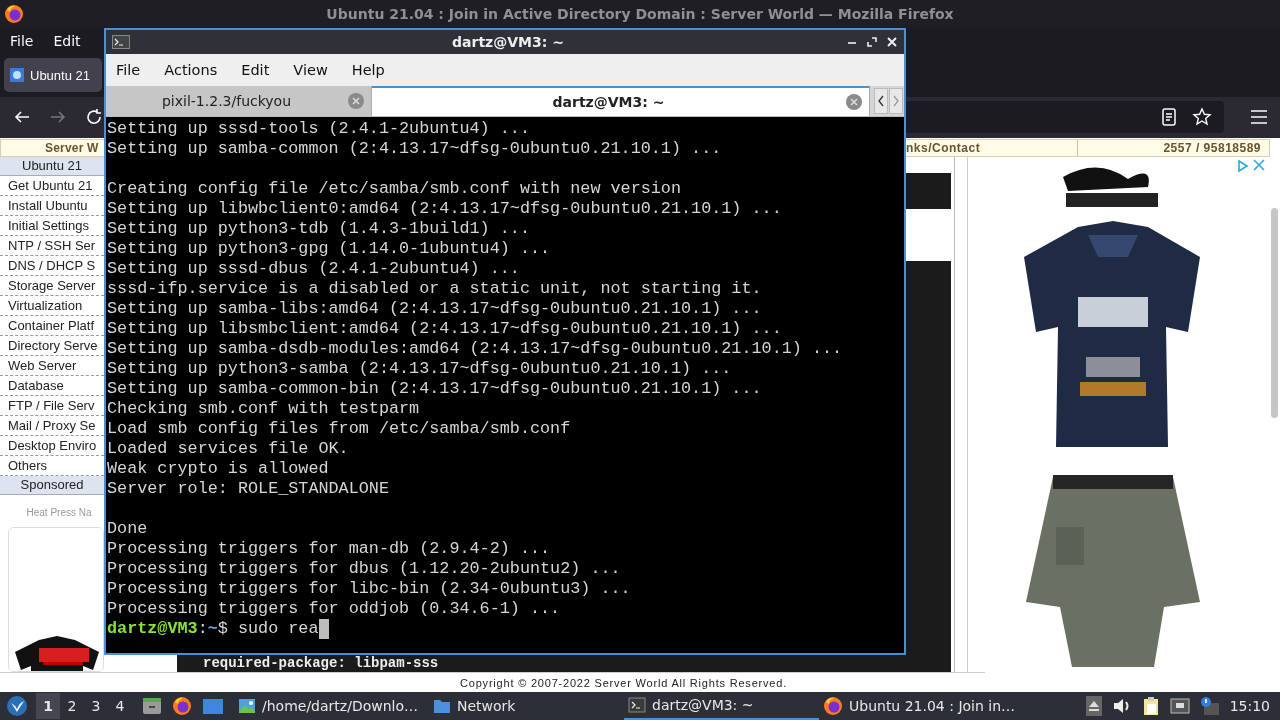 The height and width of the screenshot is (720, 1280). What do you see at coordinates (53, 75) in the screenshot?
I see `browser-tab: Ubuntu 21` at bounding box center [53, 75].